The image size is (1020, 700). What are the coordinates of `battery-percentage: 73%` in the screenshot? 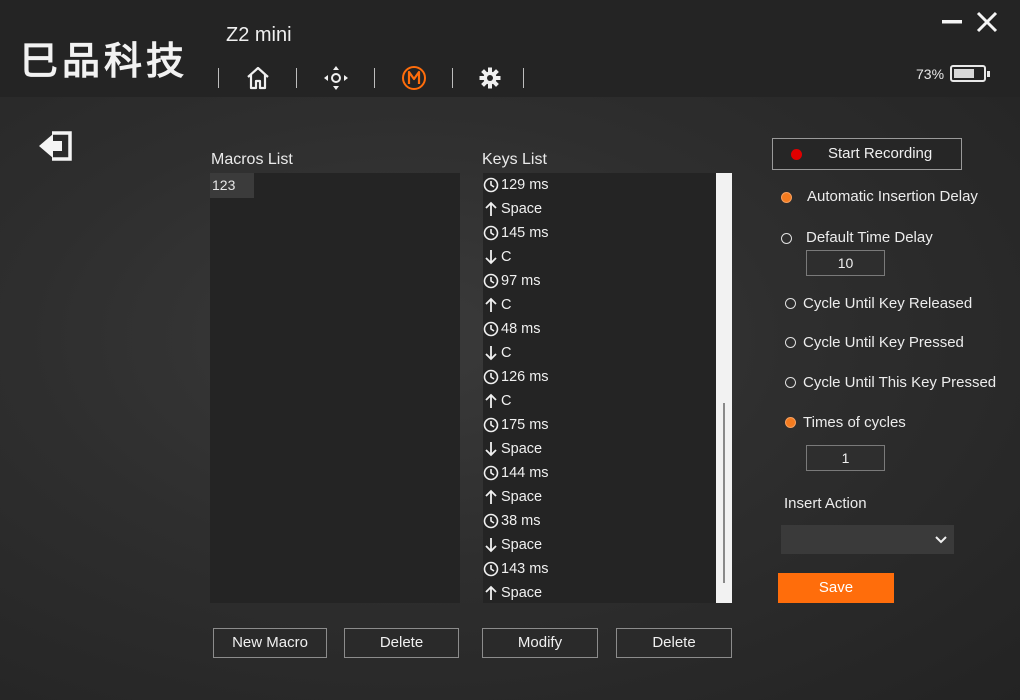 It's located at (930, 74).